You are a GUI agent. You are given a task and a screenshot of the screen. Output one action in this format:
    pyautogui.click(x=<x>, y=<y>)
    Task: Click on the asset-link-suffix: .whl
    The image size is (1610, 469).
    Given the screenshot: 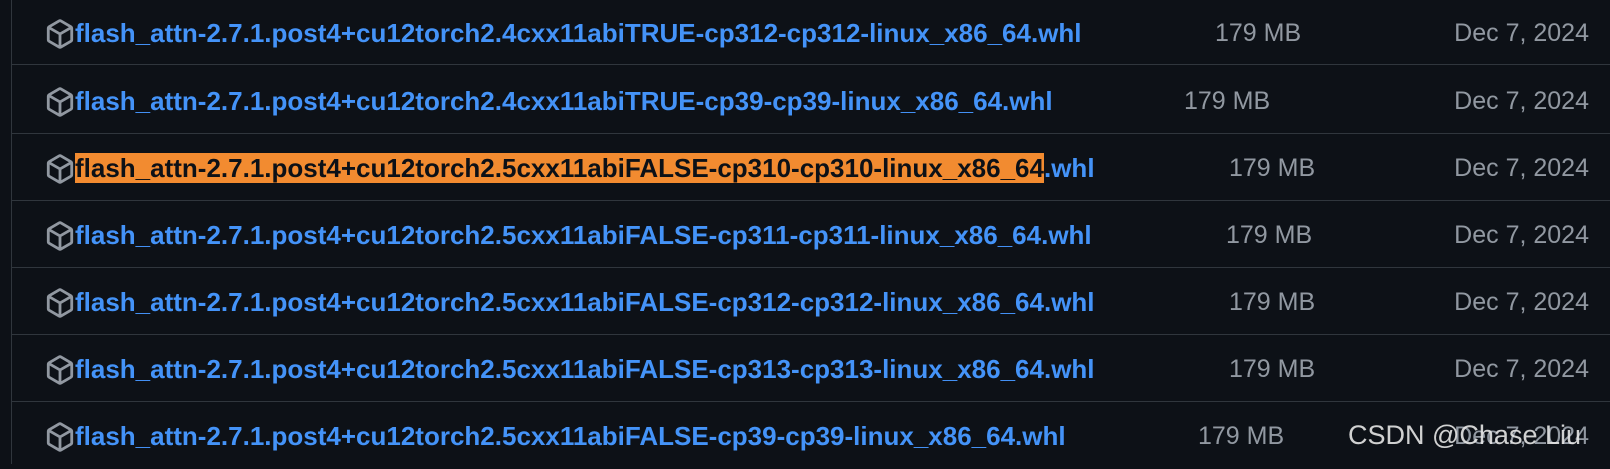 What is the action you would take?
    pyautogui.click(x=1069, y=168)
    